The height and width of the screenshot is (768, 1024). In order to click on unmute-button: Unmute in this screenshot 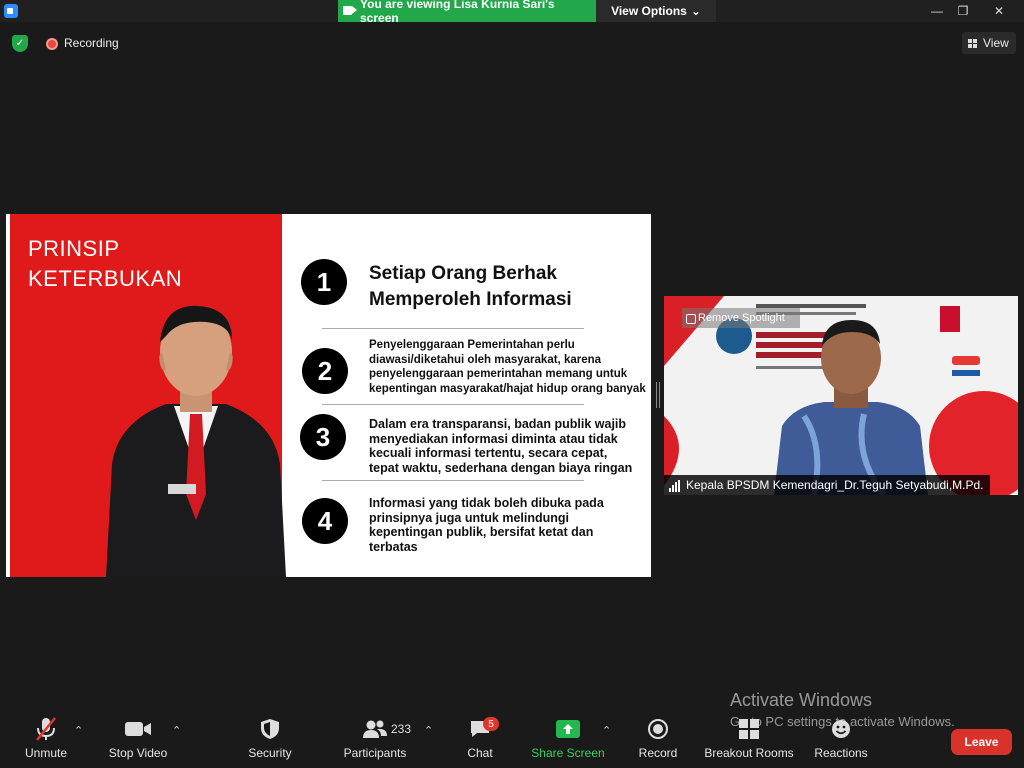, I will do `click(46, 740)`.